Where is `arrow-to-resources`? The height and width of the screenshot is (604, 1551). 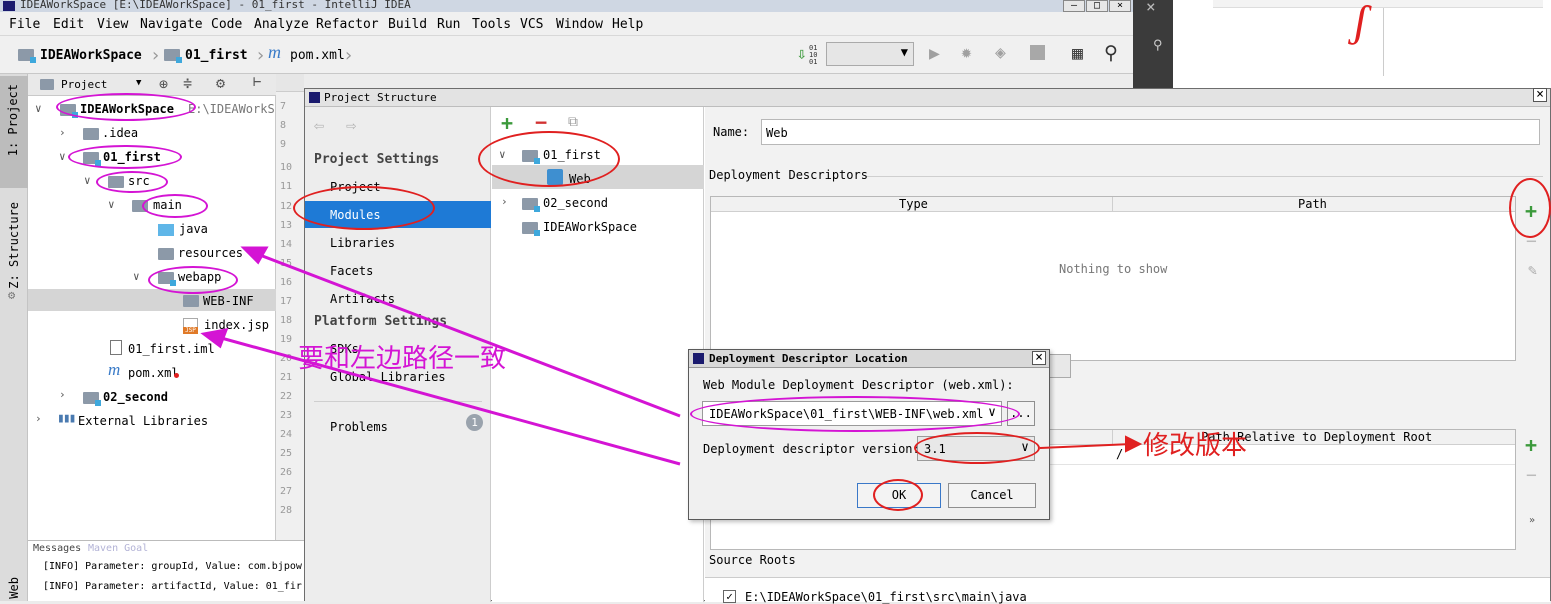
arrow-to-resources is located at coordinates (466, 334).